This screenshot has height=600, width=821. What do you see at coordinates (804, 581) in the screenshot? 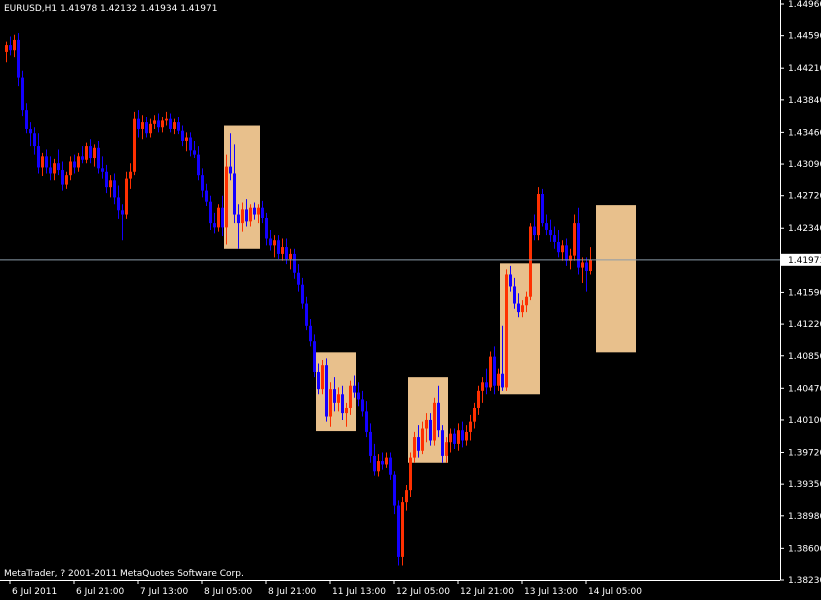
I see `y-tick-label: 1.38230` at bounding box center [804, 581].